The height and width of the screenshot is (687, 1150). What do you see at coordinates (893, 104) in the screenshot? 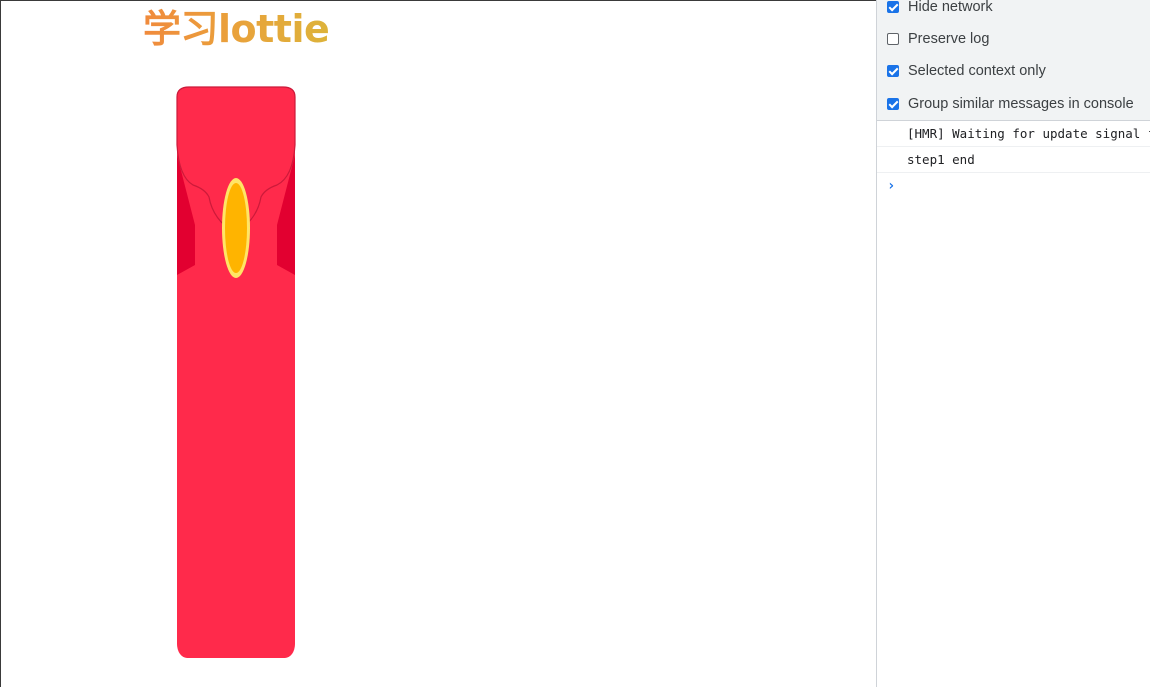
I see `group-similar-checkbox` at bounding box center [893, 104].